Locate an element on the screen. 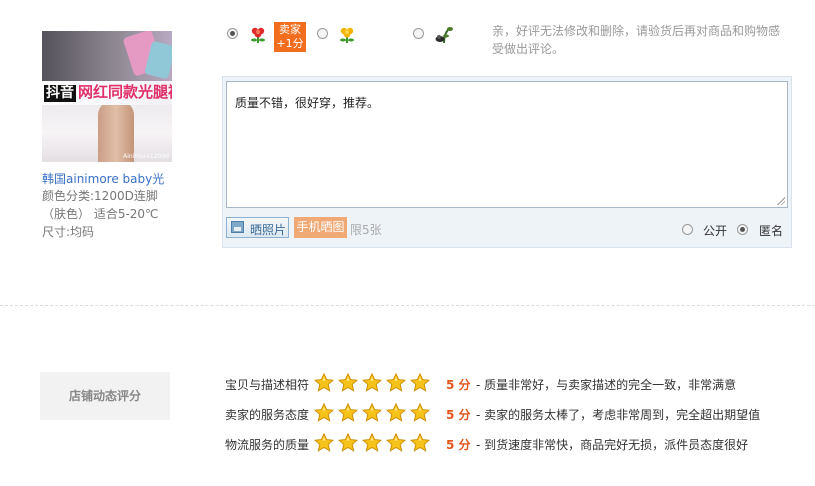 The image size is (815, 486). anonymous-radio is located at coordinates (742, 229).